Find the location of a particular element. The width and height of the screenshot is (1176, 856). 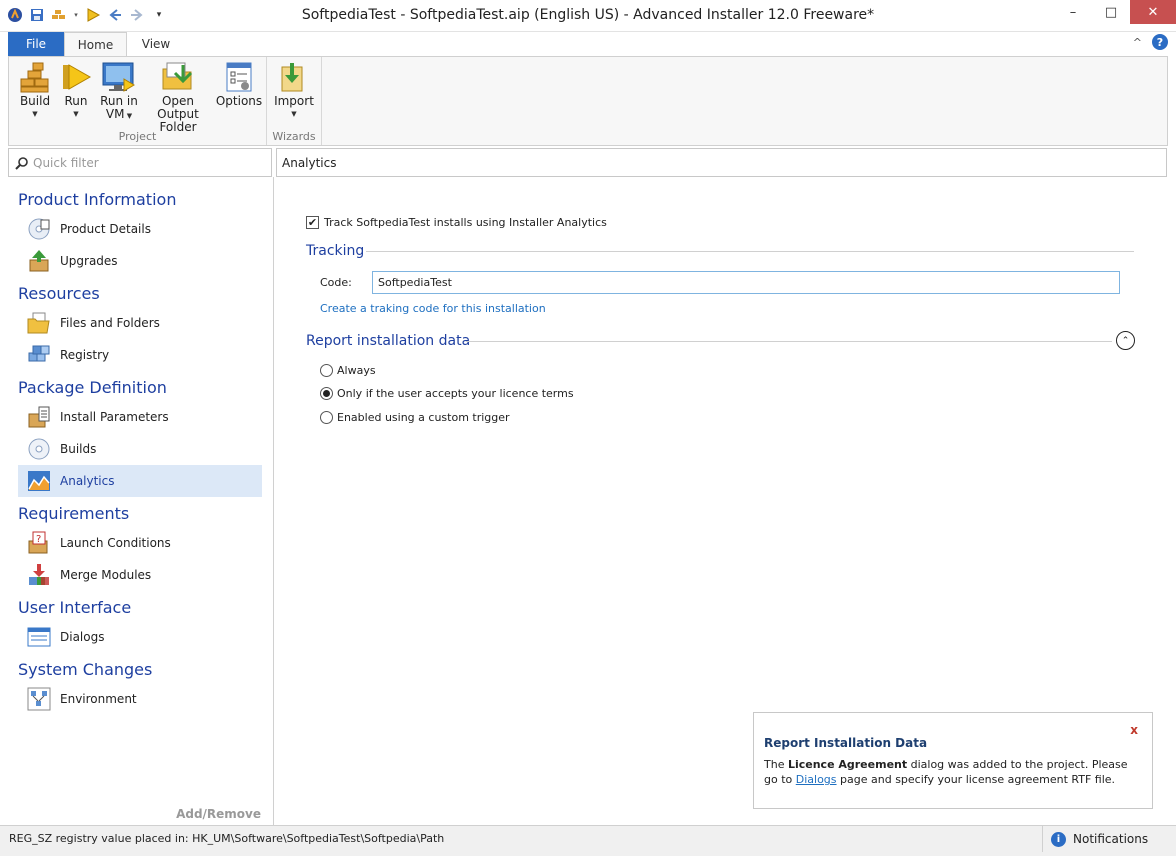

open-folder-icon is located at coordinates (178, 77).